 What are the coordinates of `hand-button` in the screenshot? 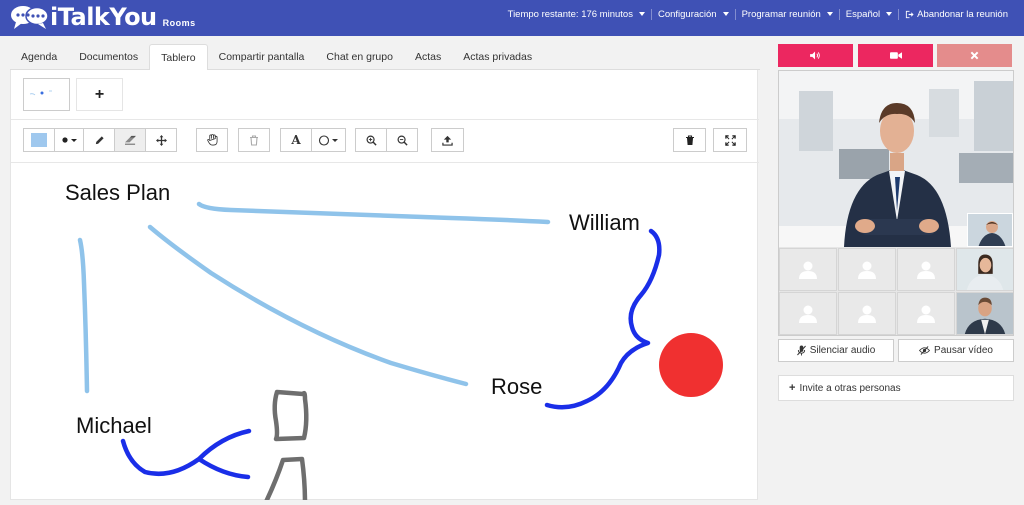 It's located at (212, 140).